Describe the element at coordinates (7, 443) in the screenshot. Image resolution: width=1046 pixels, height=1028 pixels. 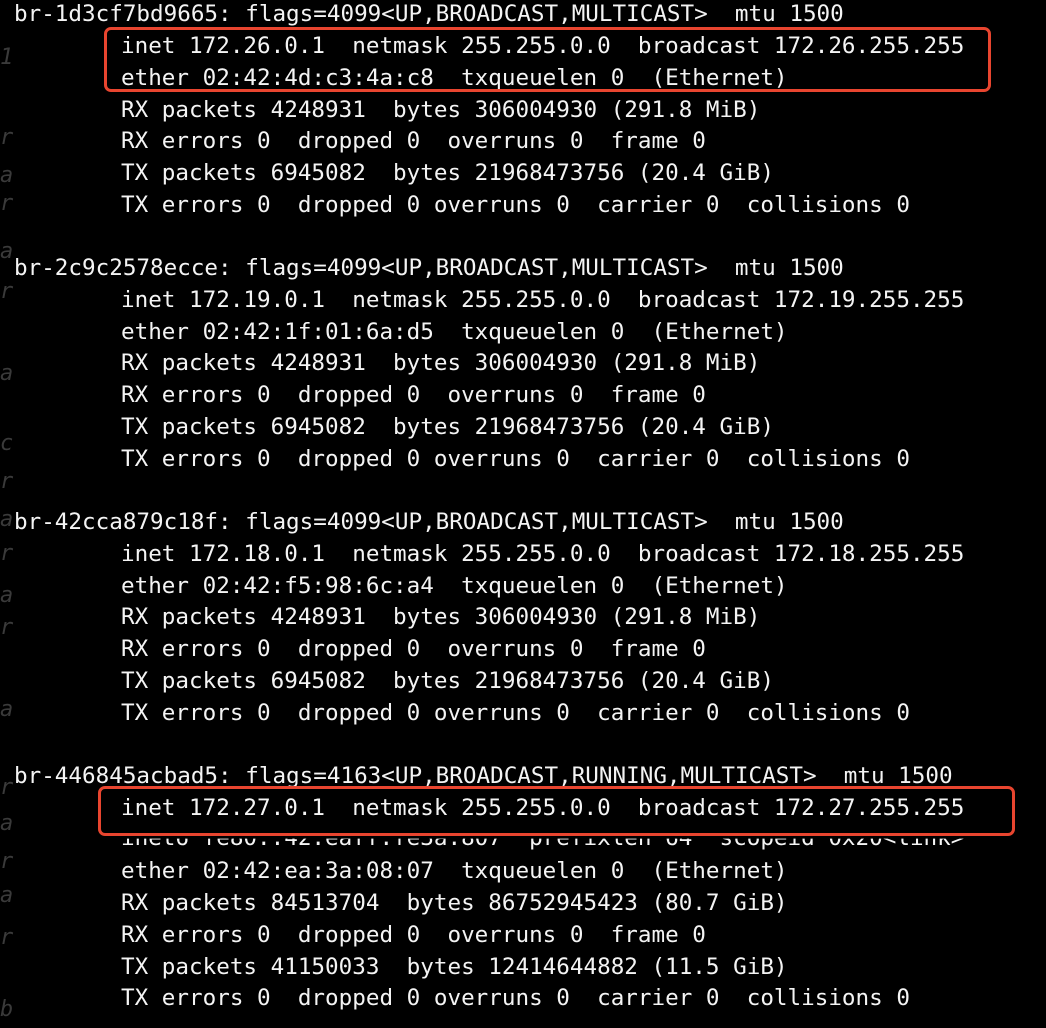
I see `gutter-char: c` at that location.